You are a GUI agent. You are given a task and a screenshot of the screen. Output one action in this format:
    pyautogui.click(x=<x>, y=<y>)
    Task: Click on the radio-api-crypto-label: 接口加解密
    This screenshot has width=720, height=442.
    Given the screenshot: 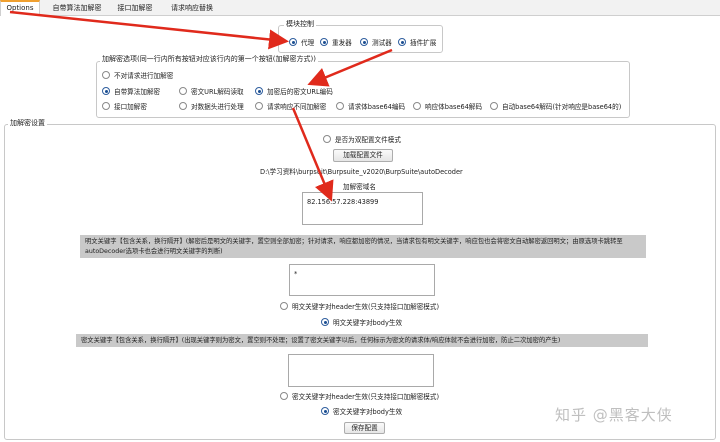 What is the action you would take?
    pyautogui.click(x=130, y=107)
    